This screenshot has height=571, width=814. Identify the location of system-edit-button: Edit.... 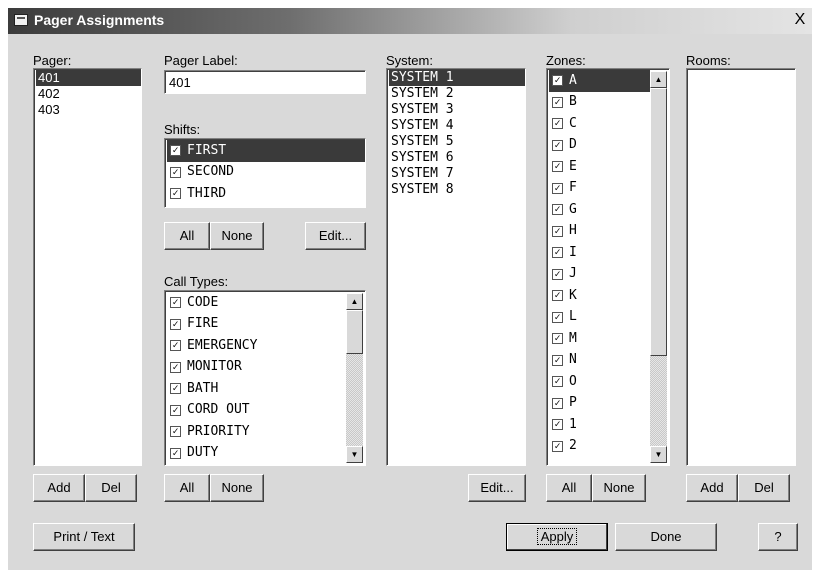
(497, 488).